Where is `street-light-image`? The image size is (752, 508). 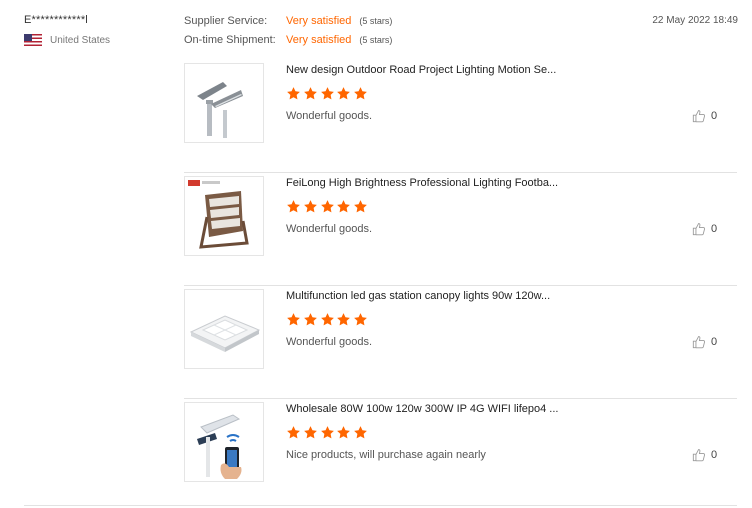 street-light-image is located at coordinates (220, 110).